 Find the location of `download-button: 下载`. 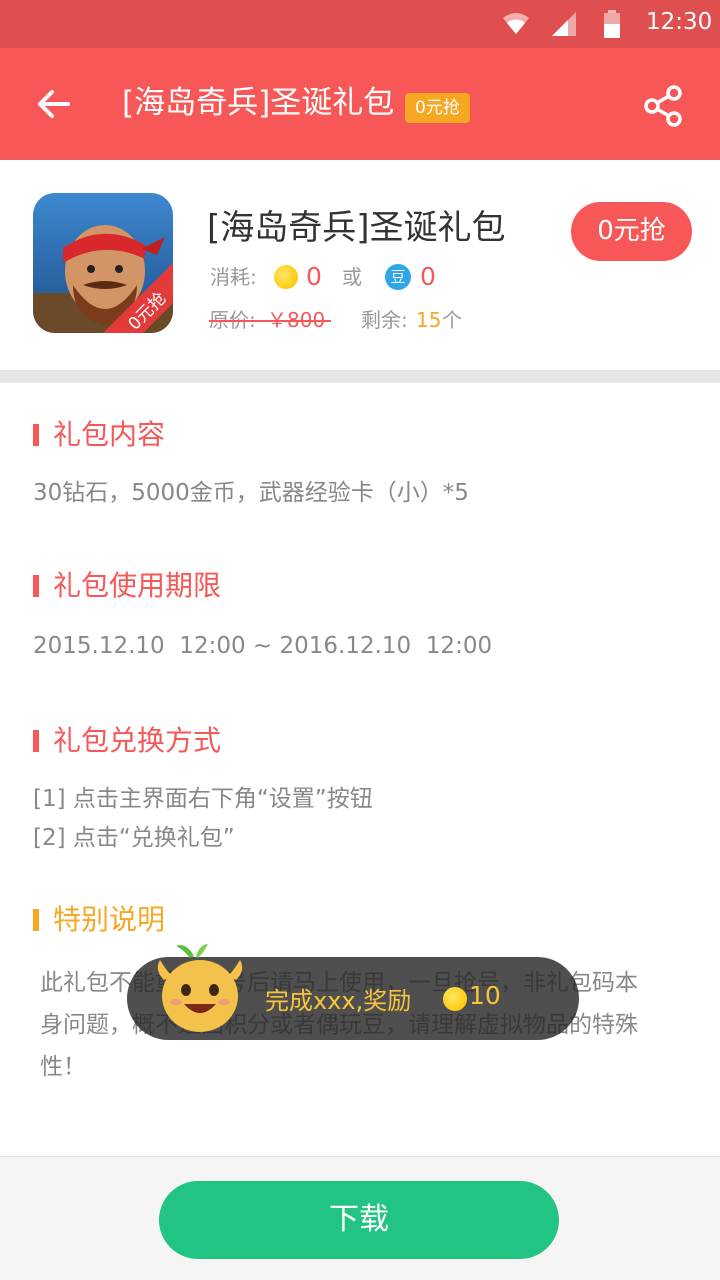

download-button: 下载 is located at coordinates (359, 1220).